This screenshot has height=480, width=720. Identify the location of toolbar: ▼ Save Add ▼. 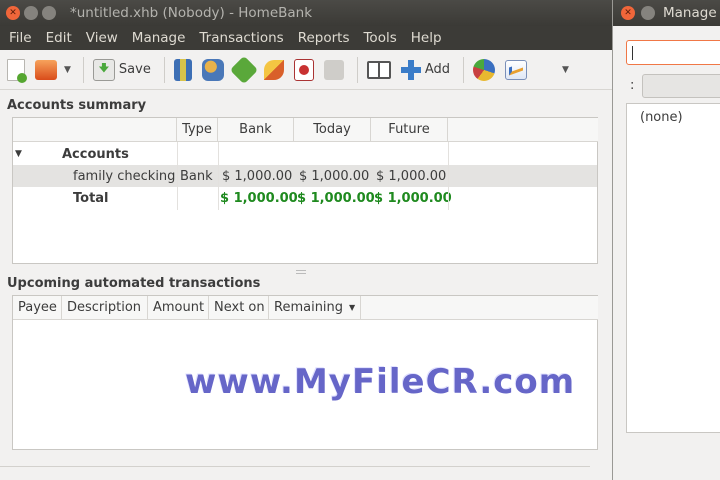
(306, 70).